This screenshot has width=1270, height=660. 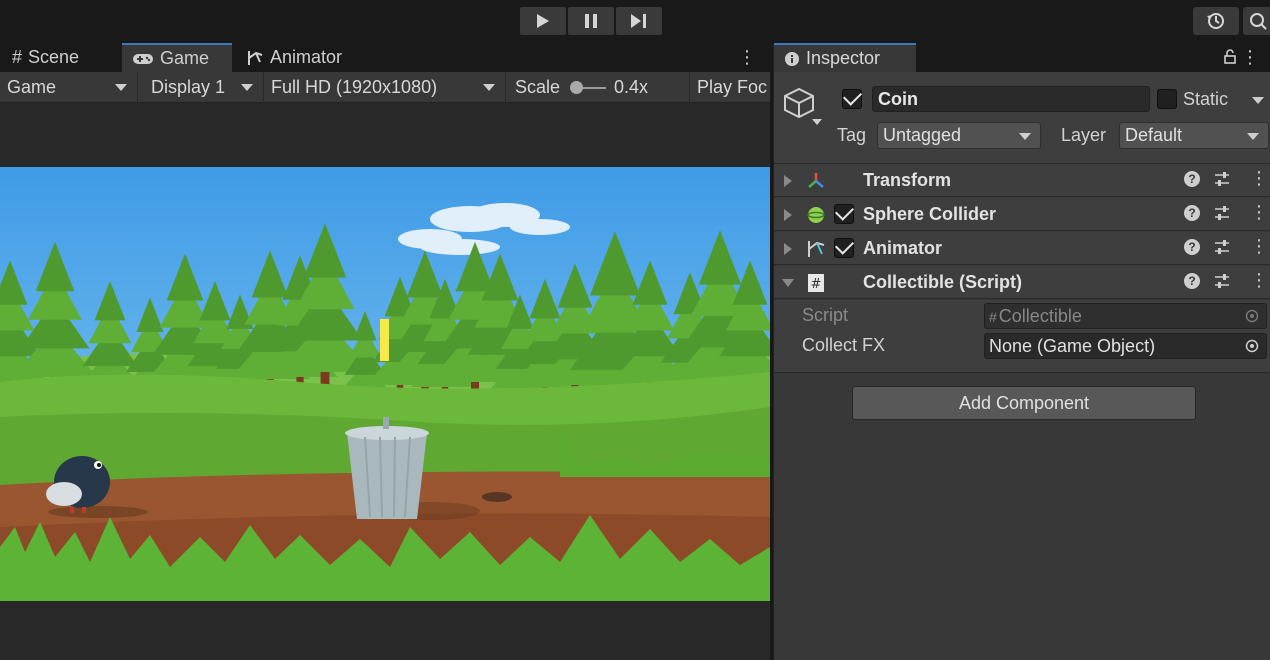 I want to click on component-sphere-collider: Sphere Collider ? ⋮, so click(x=1022, y=214).